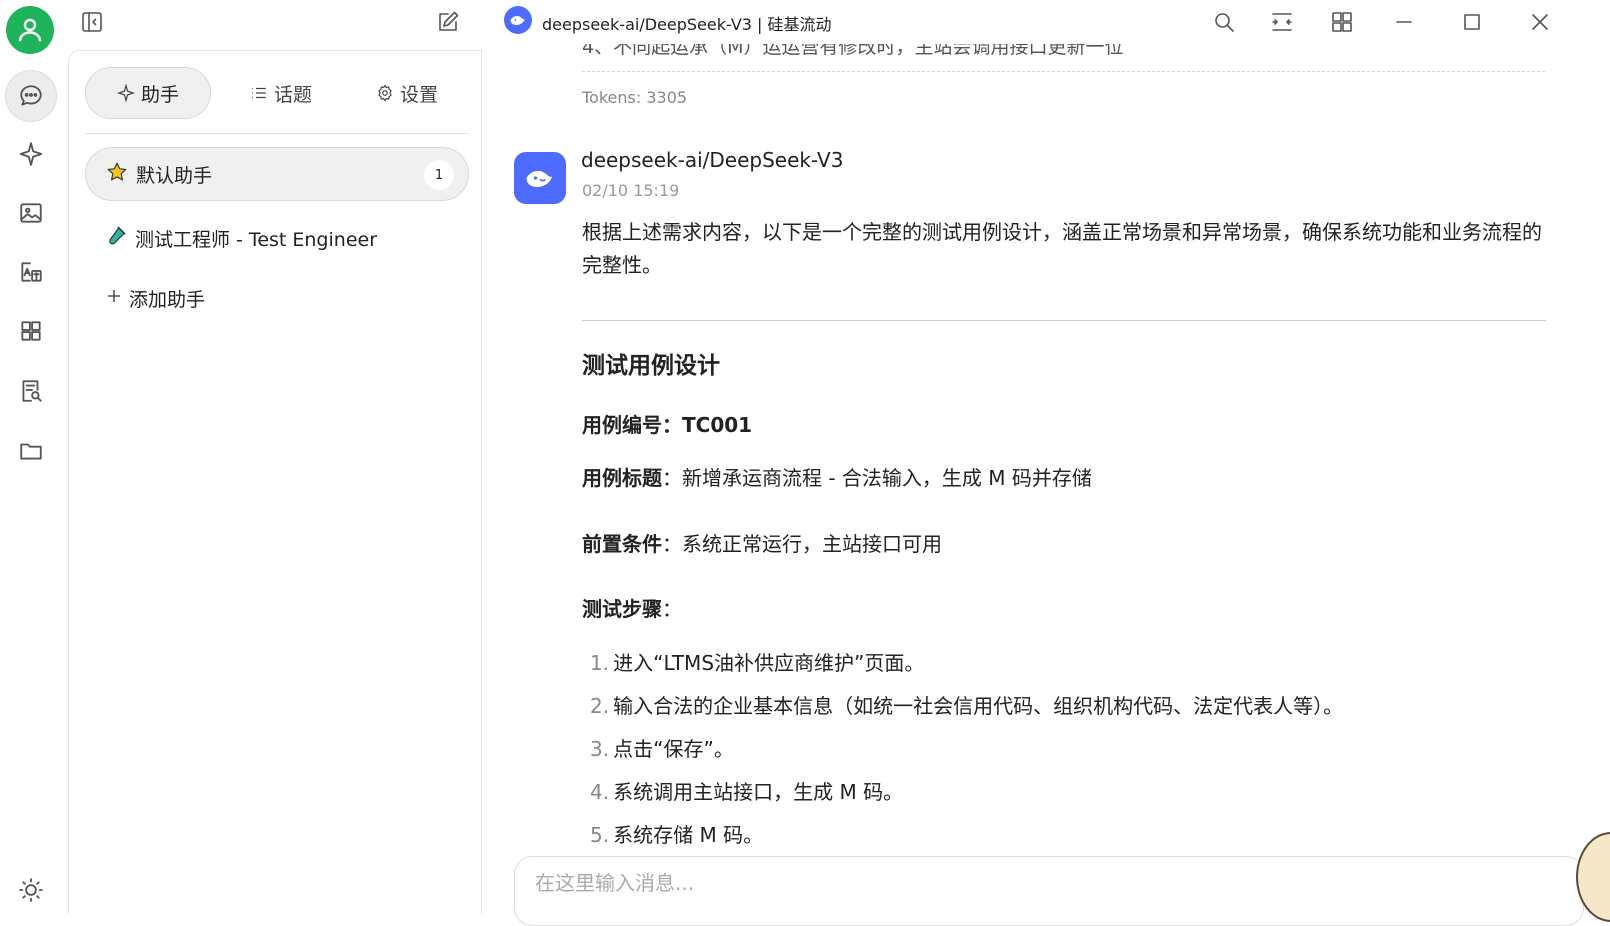 Image resolution: width=1610 pixels, height=926 pixels. Describe the element at coordinates (600, 749) in the screenshot. I see `step-number: 3.` at that location.